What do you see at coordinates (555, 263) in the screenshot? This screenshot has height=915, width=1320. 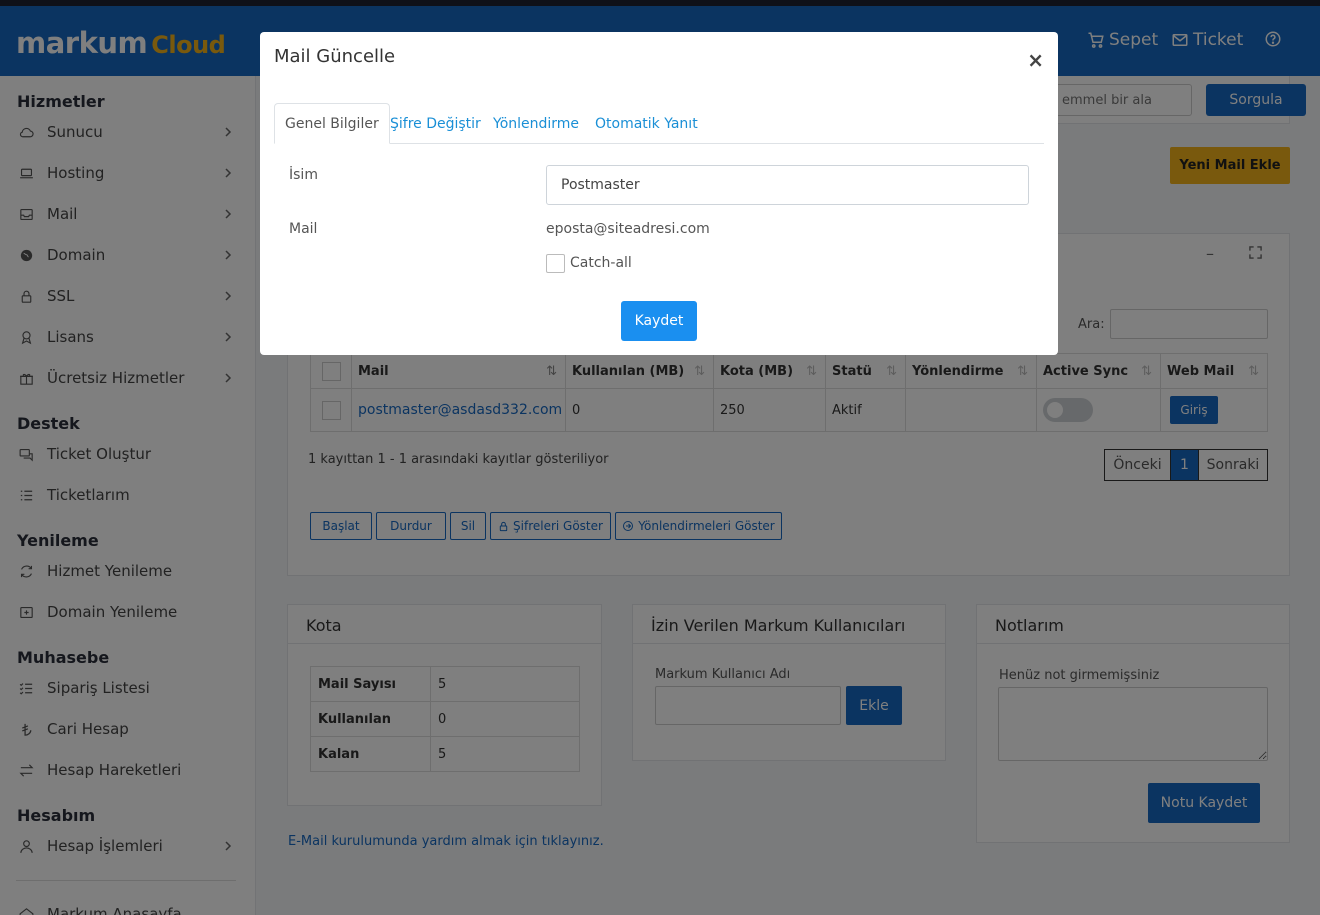 I see `catchall-checkbox` at bounding box center [555, 263].